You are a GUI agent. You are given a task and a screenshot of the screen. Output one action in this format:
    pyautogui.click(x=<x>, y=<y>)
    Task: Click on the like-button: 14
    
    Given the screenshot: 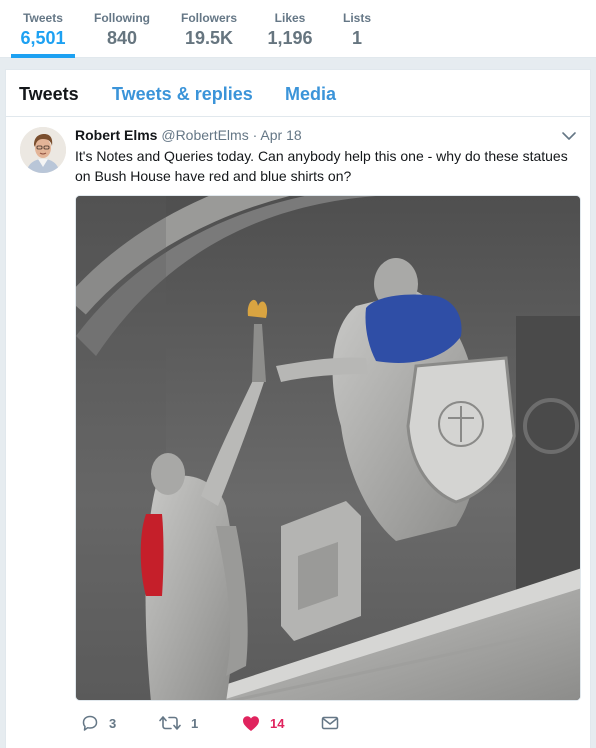 What is the action you would take?
    pyautogui.click(x=263, y=723)
    